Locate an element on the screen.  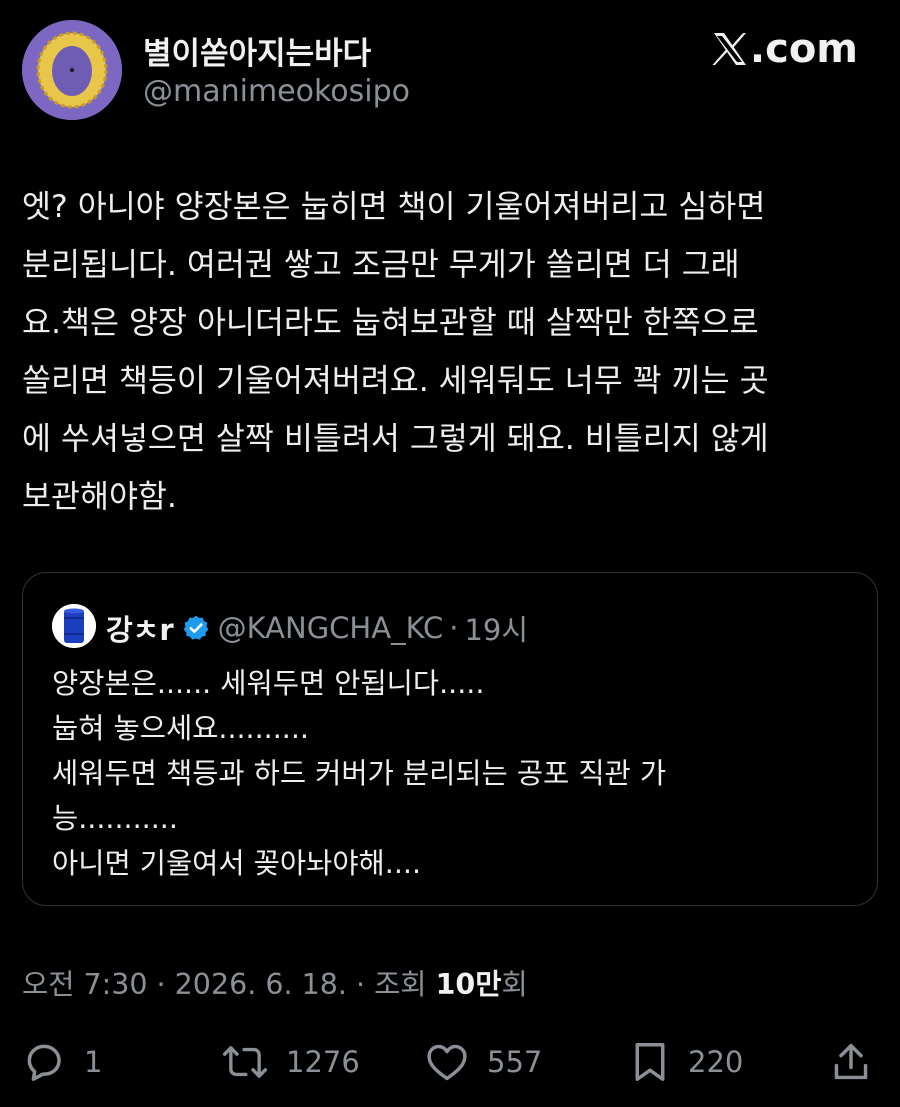
bookmark-count: 220 is located at coordinates (716, 1062).